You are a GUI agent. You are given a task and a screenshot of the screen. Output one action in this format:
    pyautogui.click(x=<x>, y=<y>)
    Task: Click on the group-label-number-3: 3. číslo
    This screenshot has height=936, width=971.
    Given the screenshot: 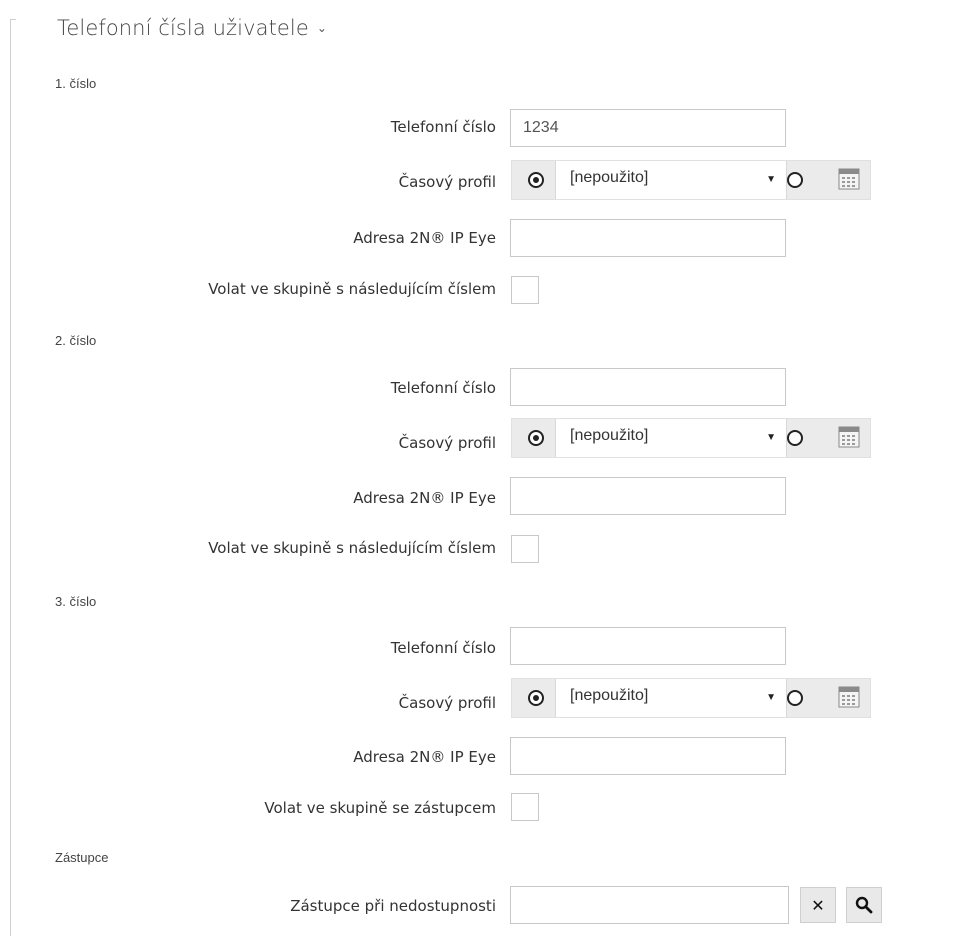 What is the action you would take?
    pyautogui.click(x=76, y=601)
    